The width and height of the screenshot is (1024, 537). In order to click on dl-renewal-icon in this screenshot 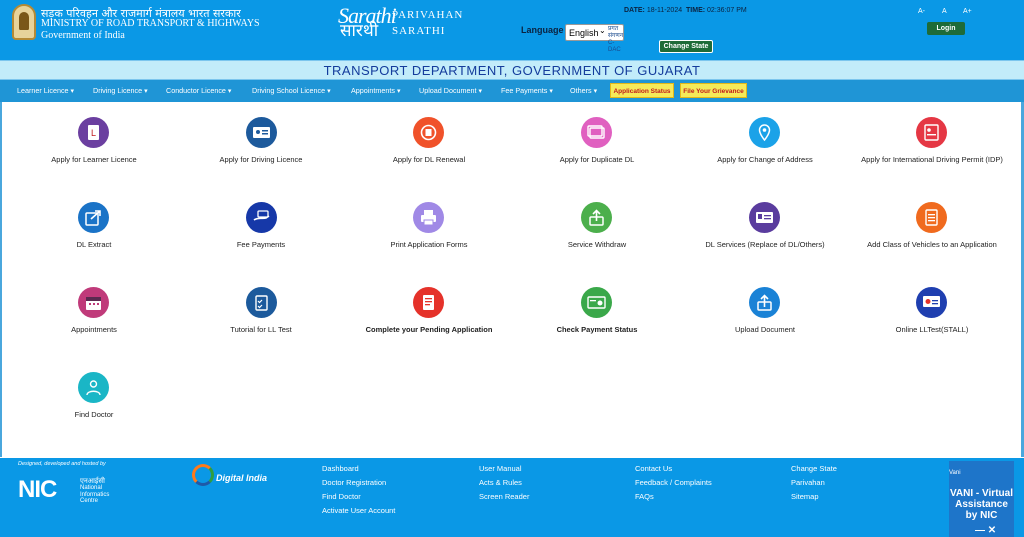, I will do `click(428, 132)`.